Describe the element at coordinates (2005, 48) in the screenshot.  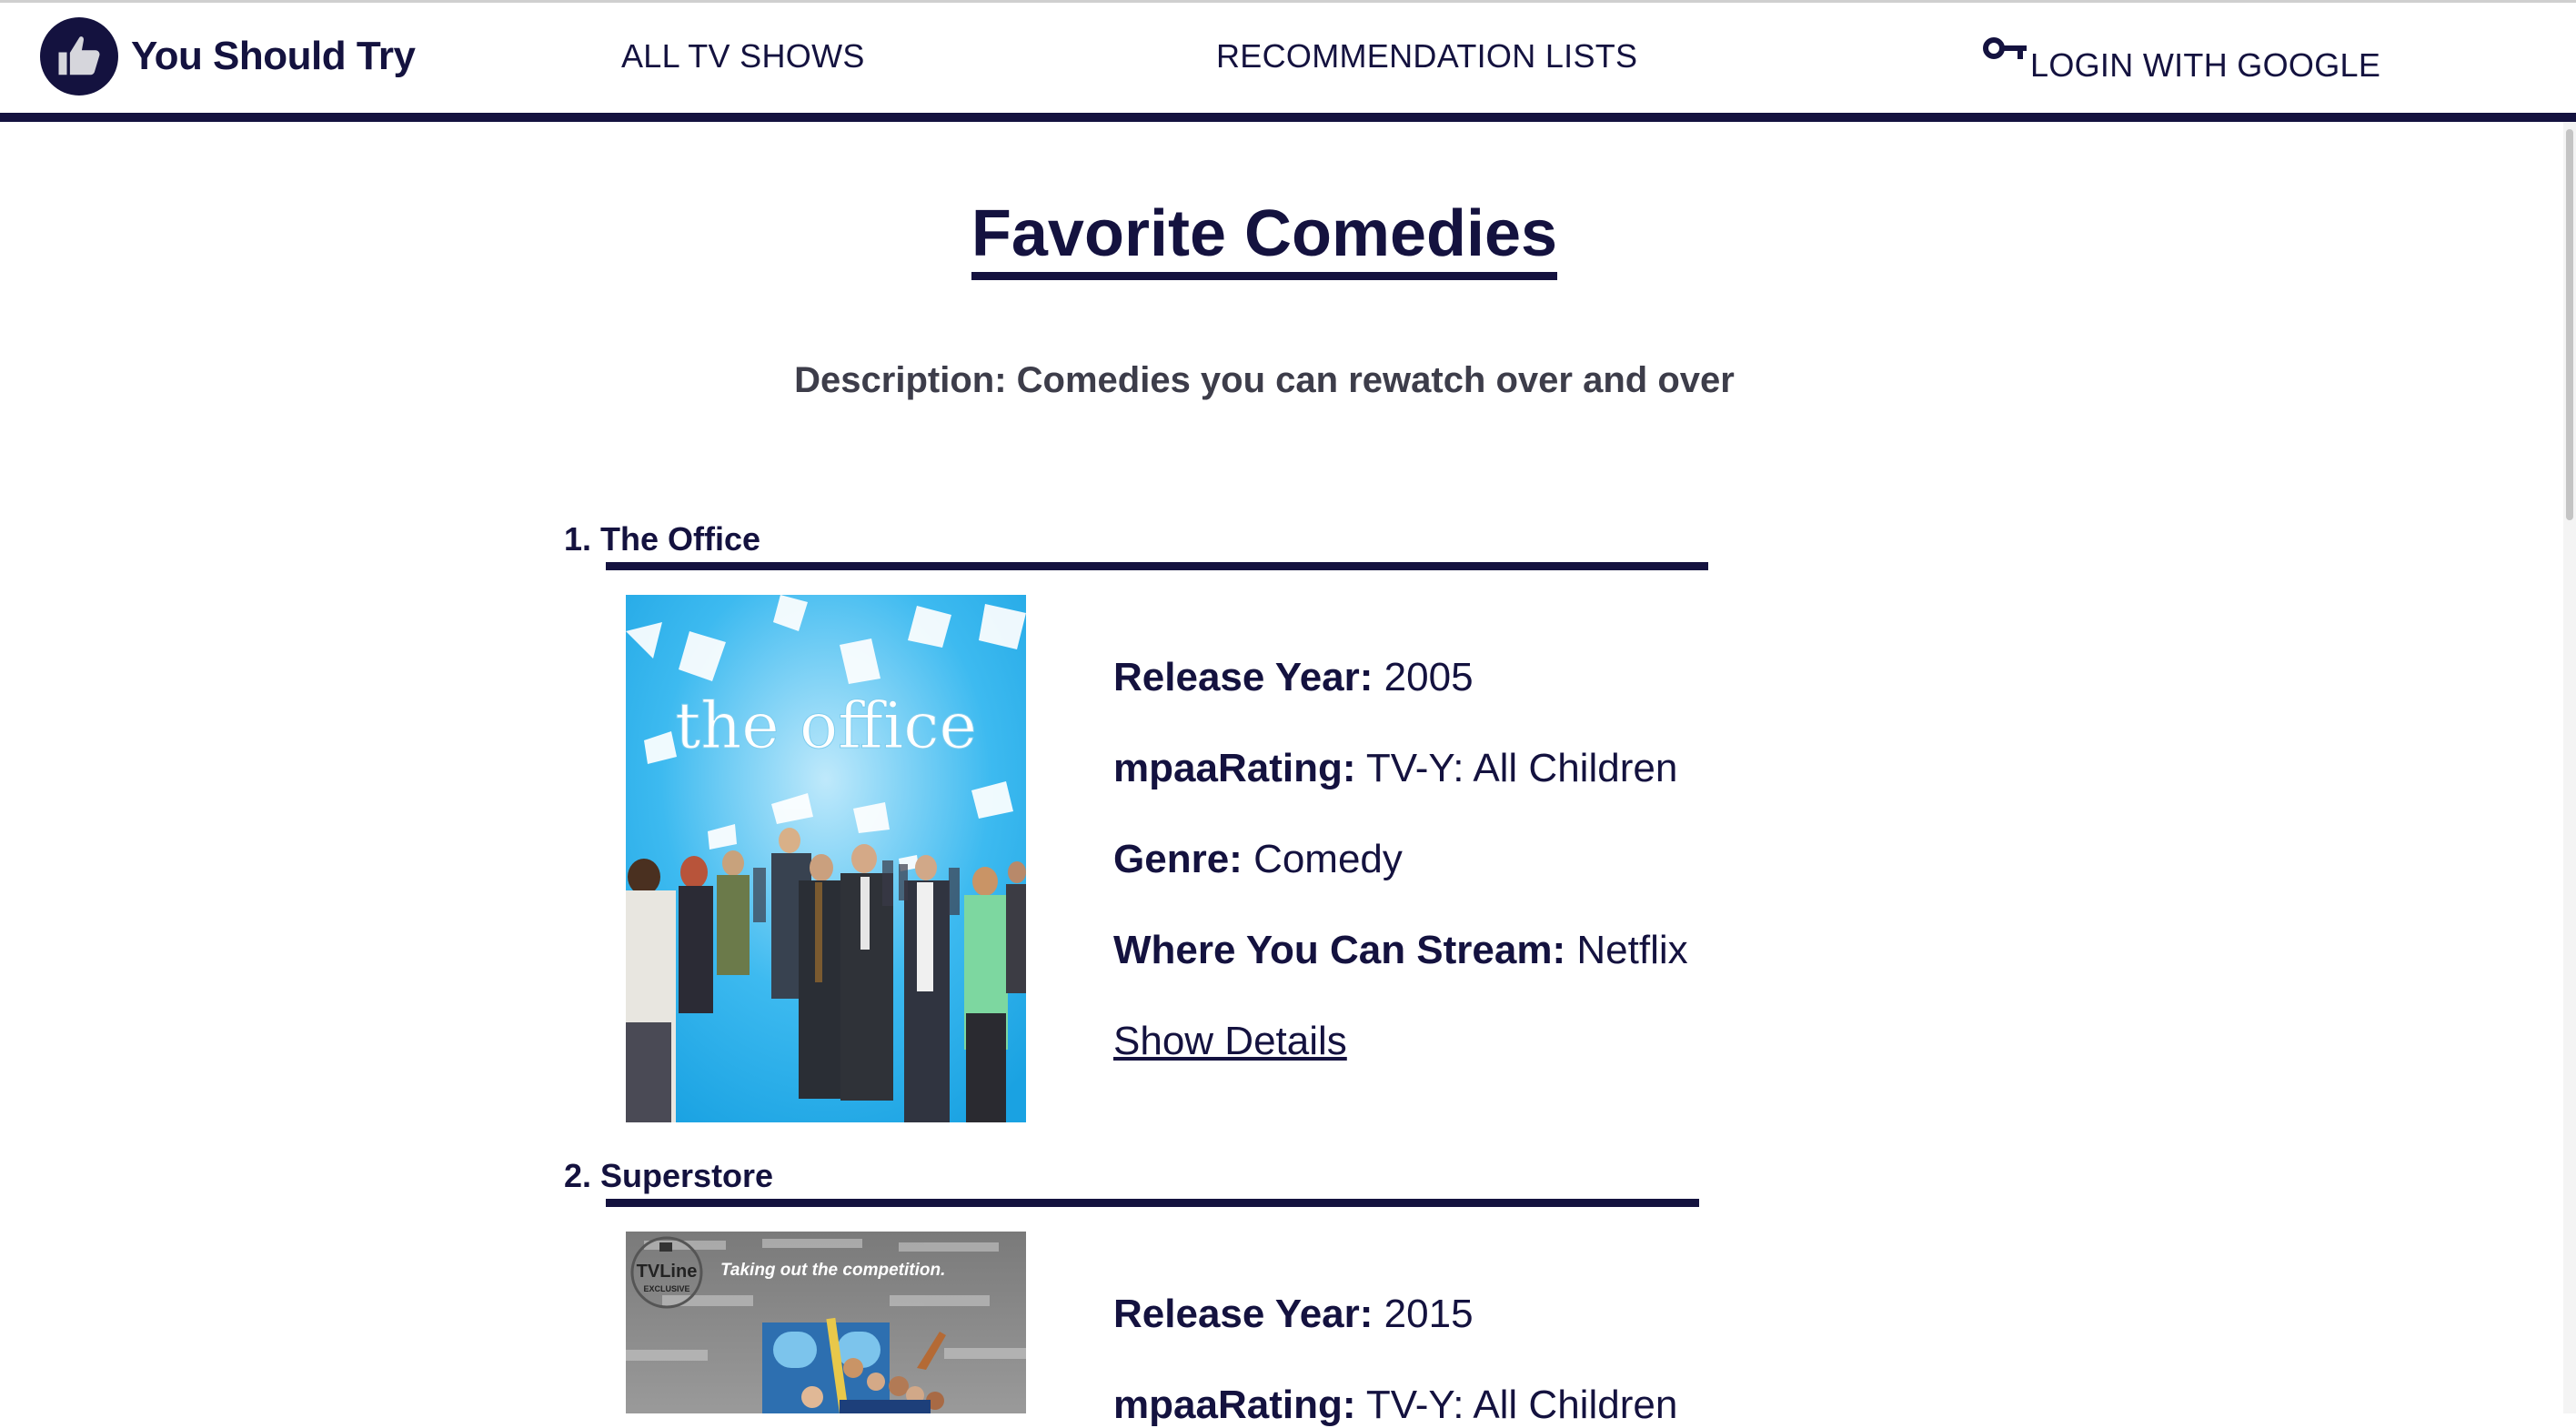
I see `key-icon` at that location.